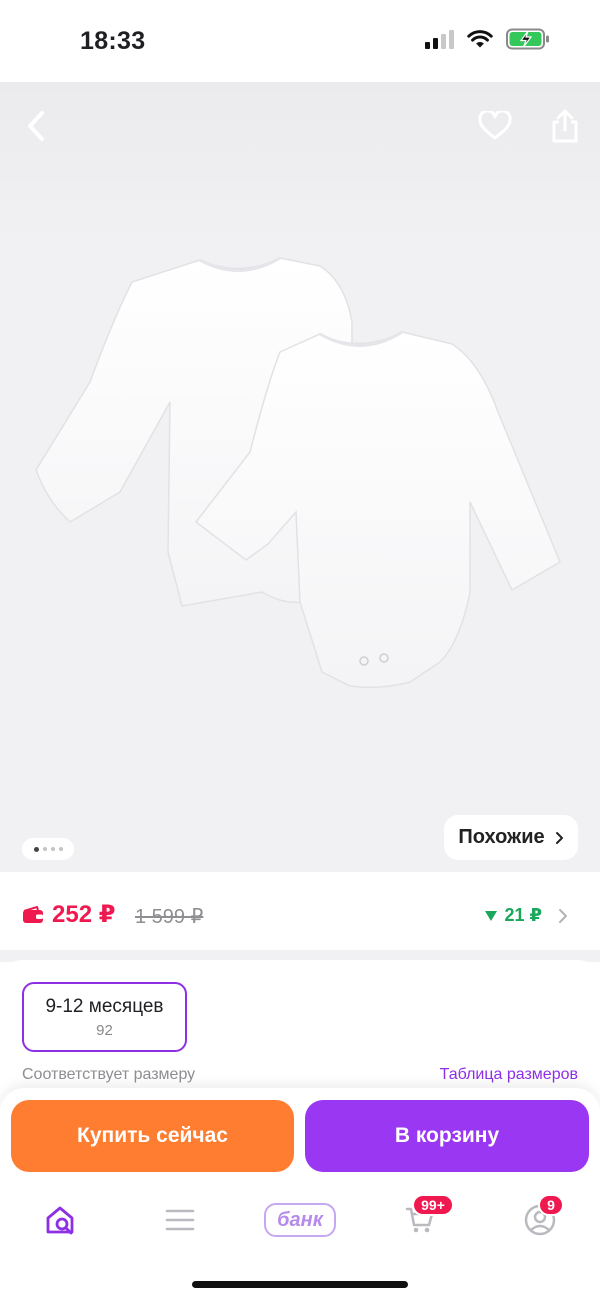  I want to click on favorite-button, so click(495, 126).